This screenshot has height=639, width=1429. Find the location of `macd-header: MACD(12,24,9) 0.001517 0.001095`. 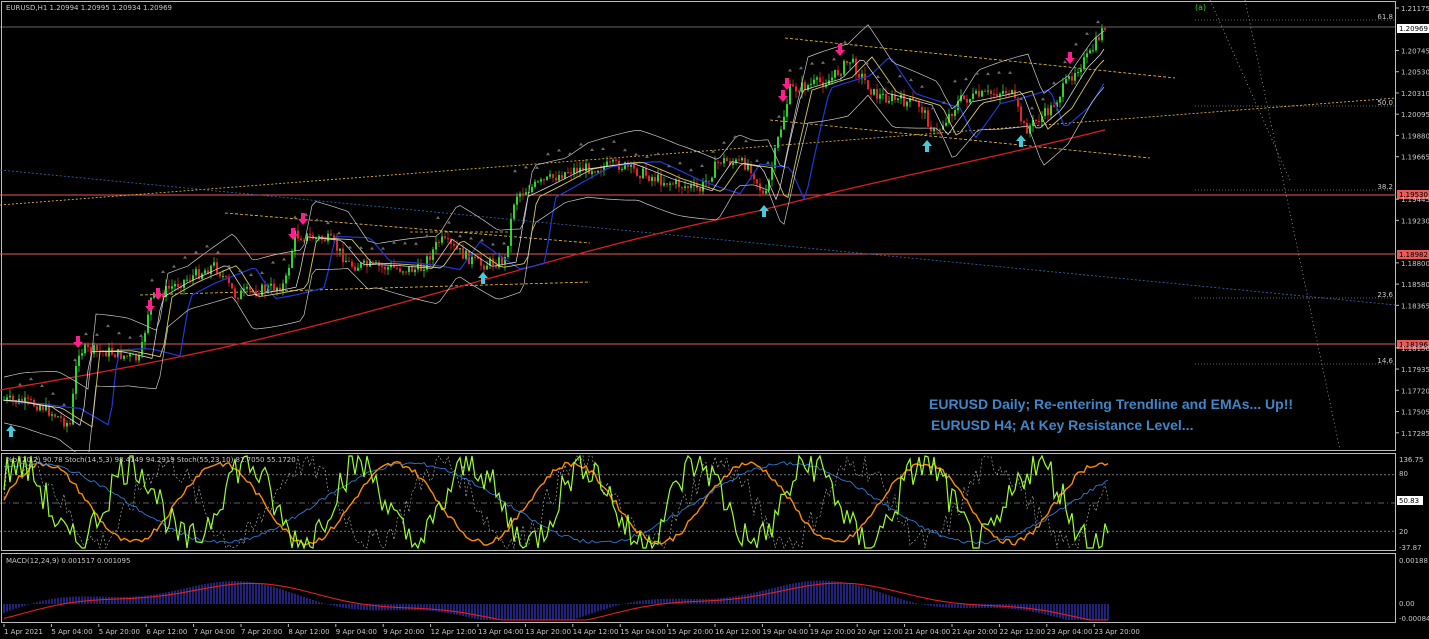

macd-header: MACD(12,24,9) 0.001517 0.001095 is located at coordinates (68, 561).